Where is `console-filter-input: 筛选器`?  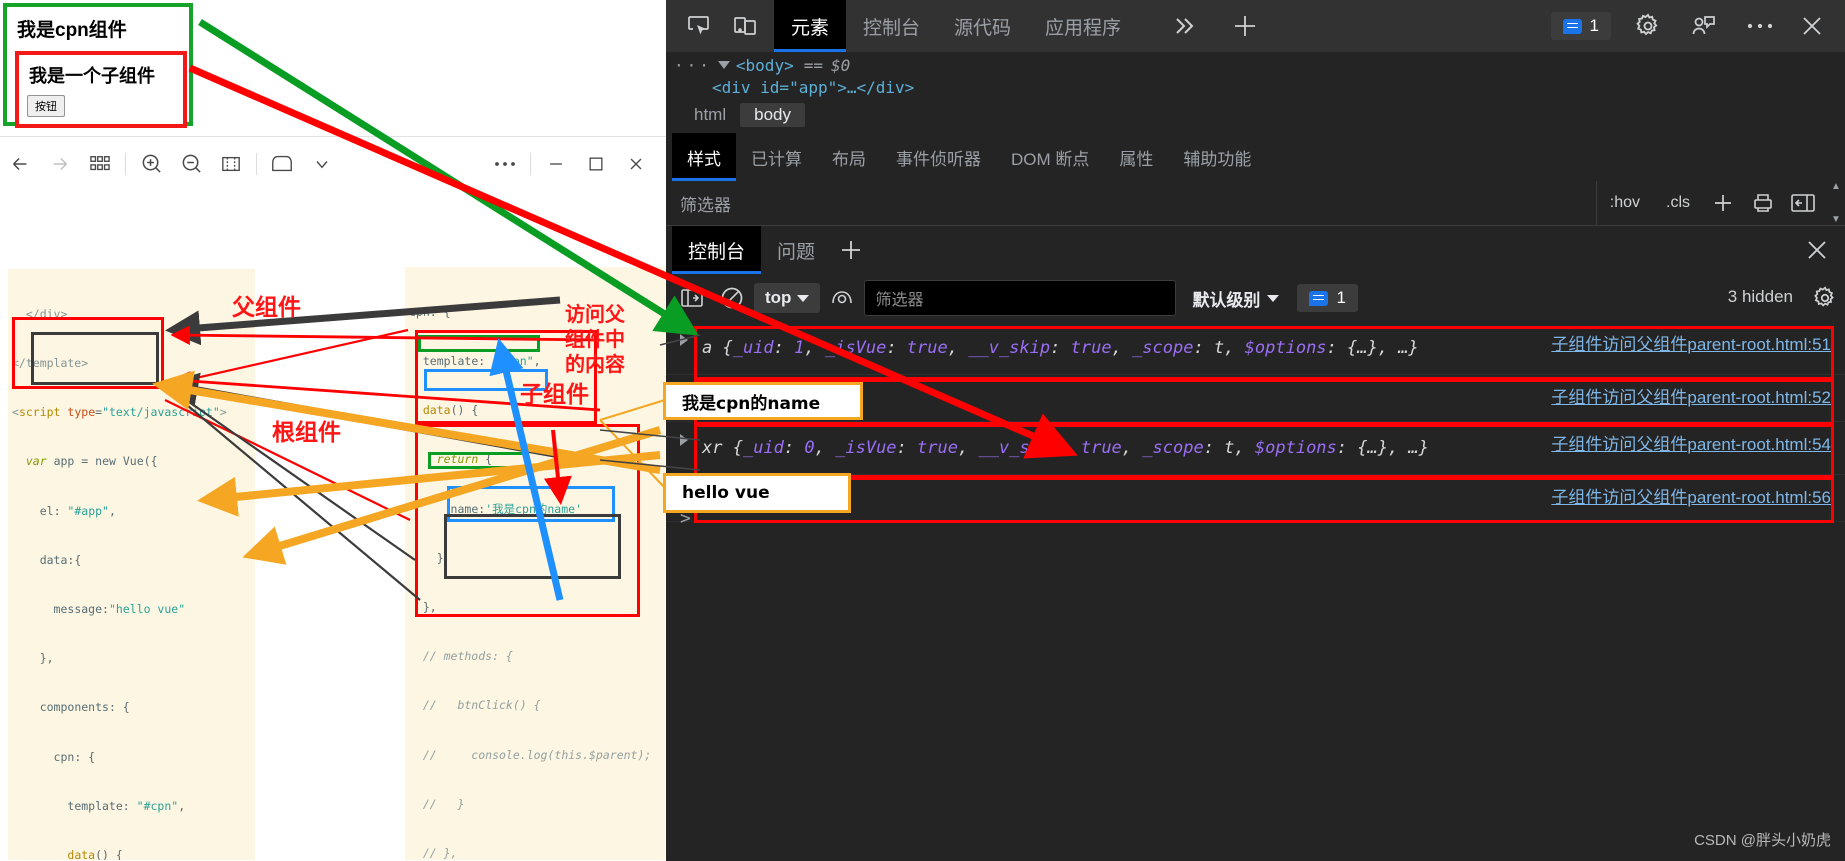 console-filter-input: 筛选器 is located at coordinates (1020, 298).